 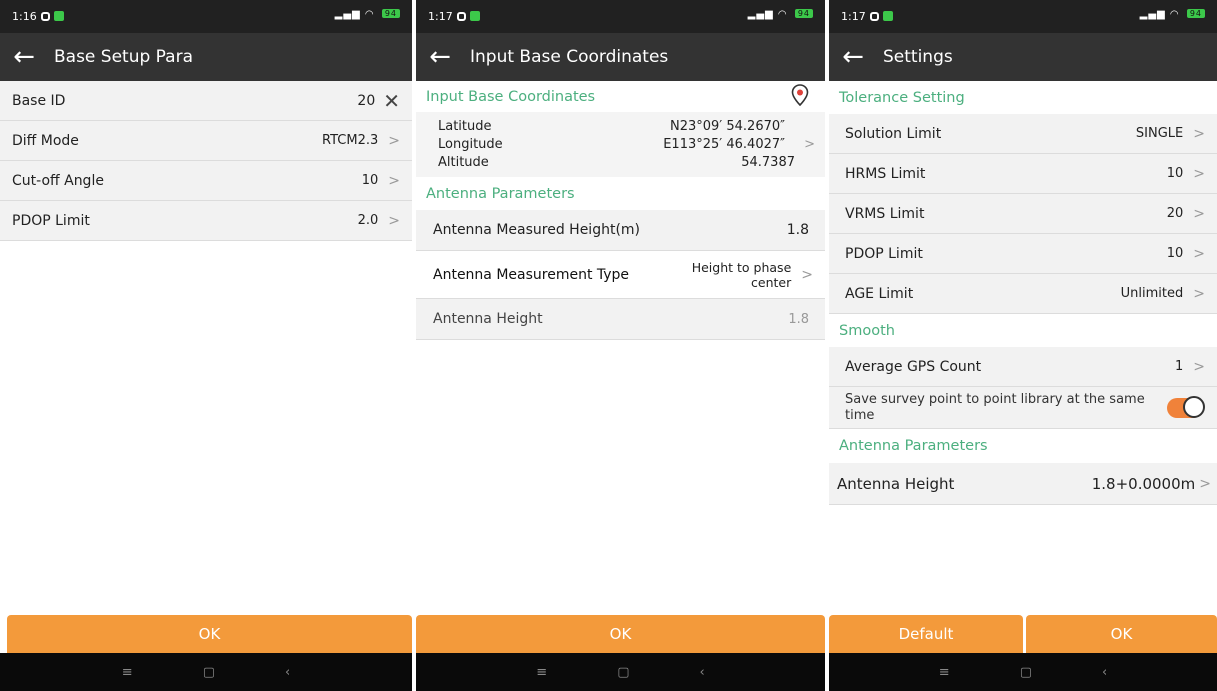 What do you see at coordinates (206, 141) in the screenshot?
I see `diff-mode-row: Diff Mode RTCM2.3 >` at bounding box center [206, 141].